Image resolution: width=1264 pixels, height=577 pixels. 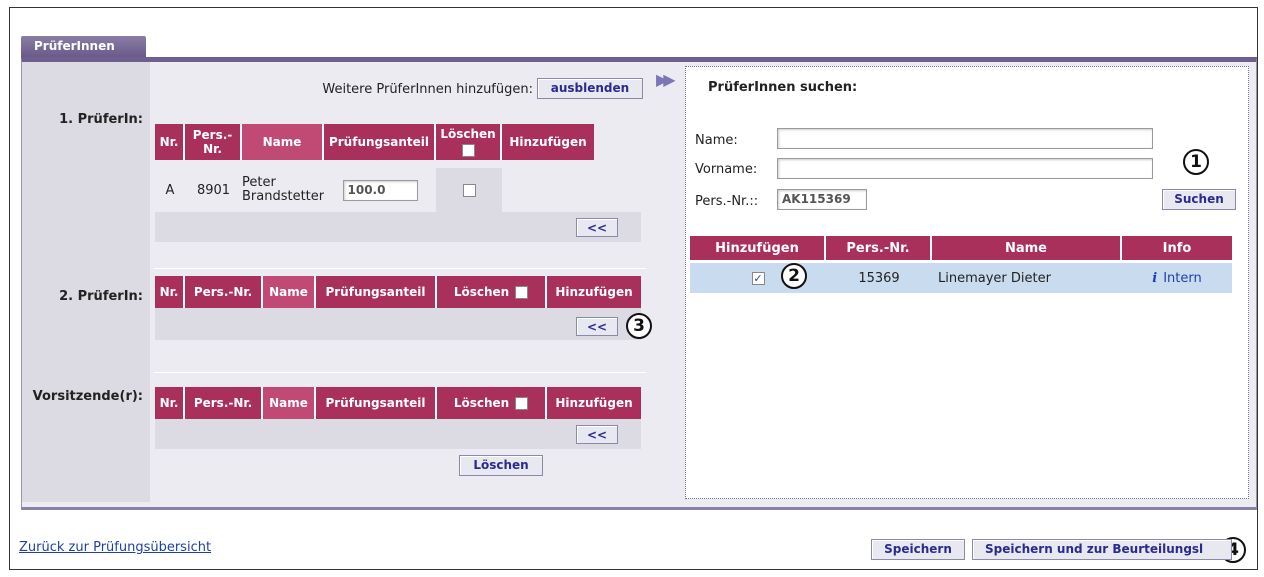 I want to click on results-table-header: Hinzufügen Pers.-Nr. Name Info, so click(x=961, y=248).